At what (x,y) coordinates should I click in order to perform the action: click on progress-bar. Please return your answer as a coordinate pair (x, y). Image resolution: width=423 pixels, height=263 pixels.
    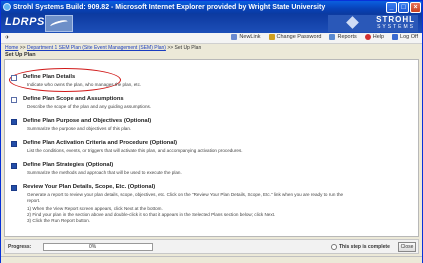
    Looking at the image, I should click on (98, 247).